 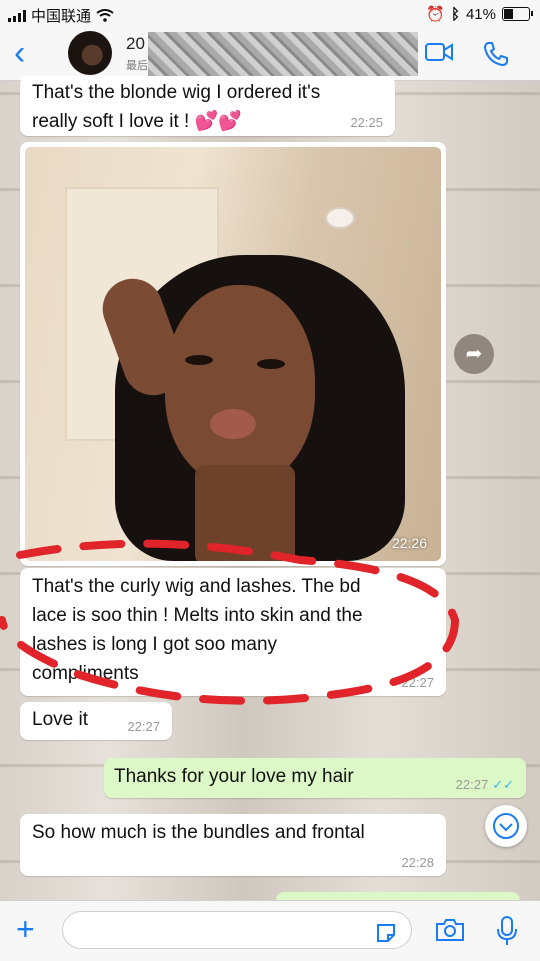 I want to click on message-meta: 22:27 ✓✓, so click(x=485, y=785).